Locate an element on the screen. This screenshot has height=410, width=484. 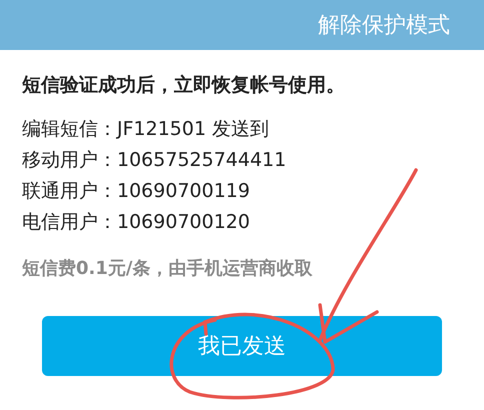
instruction-line: 联通用户：10690700119 is located at coordinates (136, 191).